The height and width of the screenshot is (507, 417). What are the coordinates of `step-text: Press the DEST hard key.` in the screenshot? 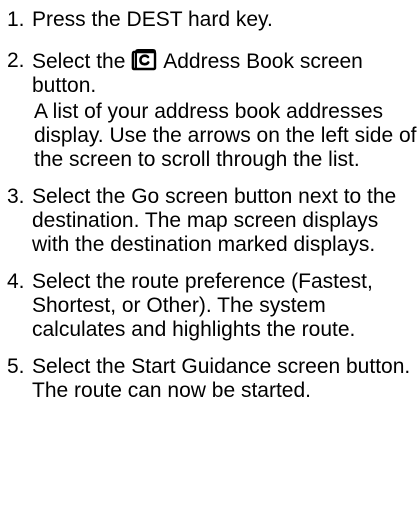 It's located at (152, 19).